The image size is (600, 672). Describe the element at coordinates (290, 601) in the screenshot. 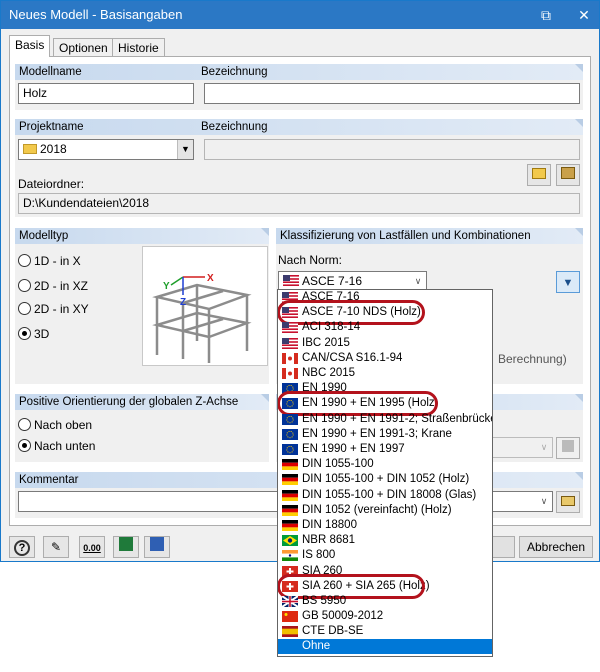

I see `uk-flag-icon` at that location.